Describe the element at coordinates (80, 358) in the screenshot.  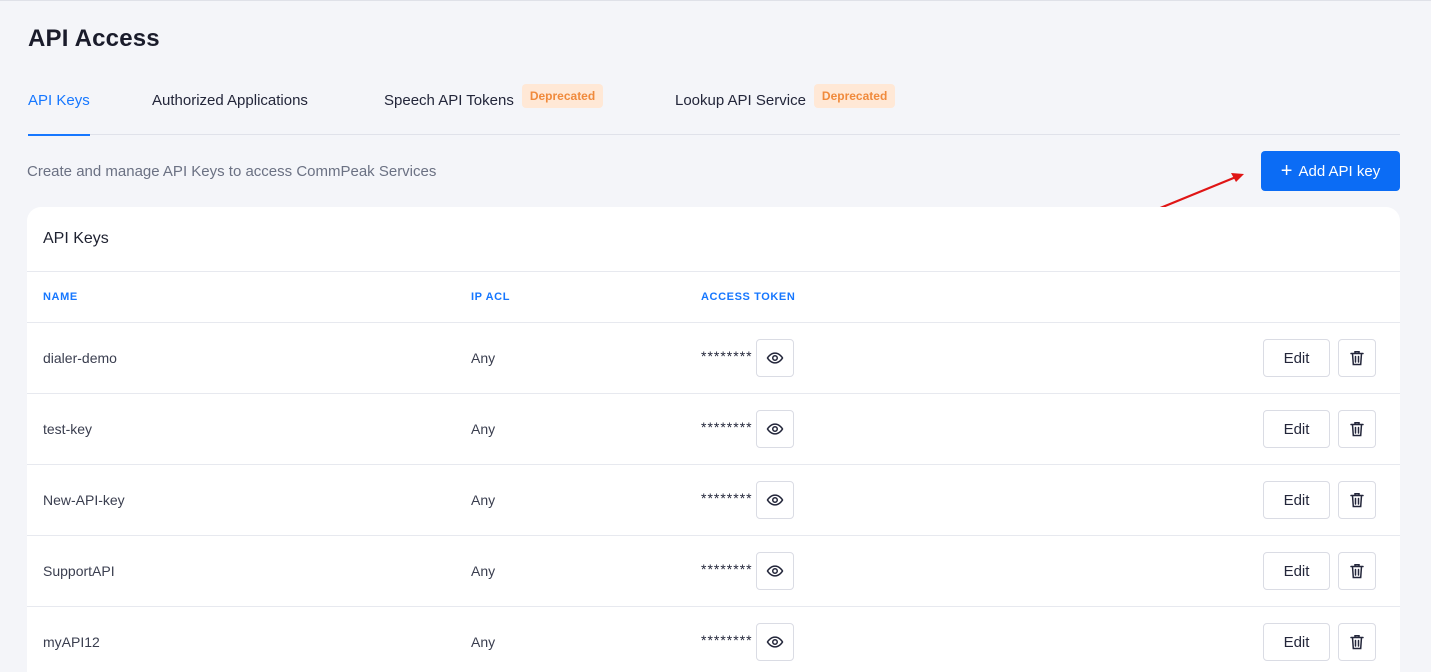
I see `key-name: dialer-demo` at that location.